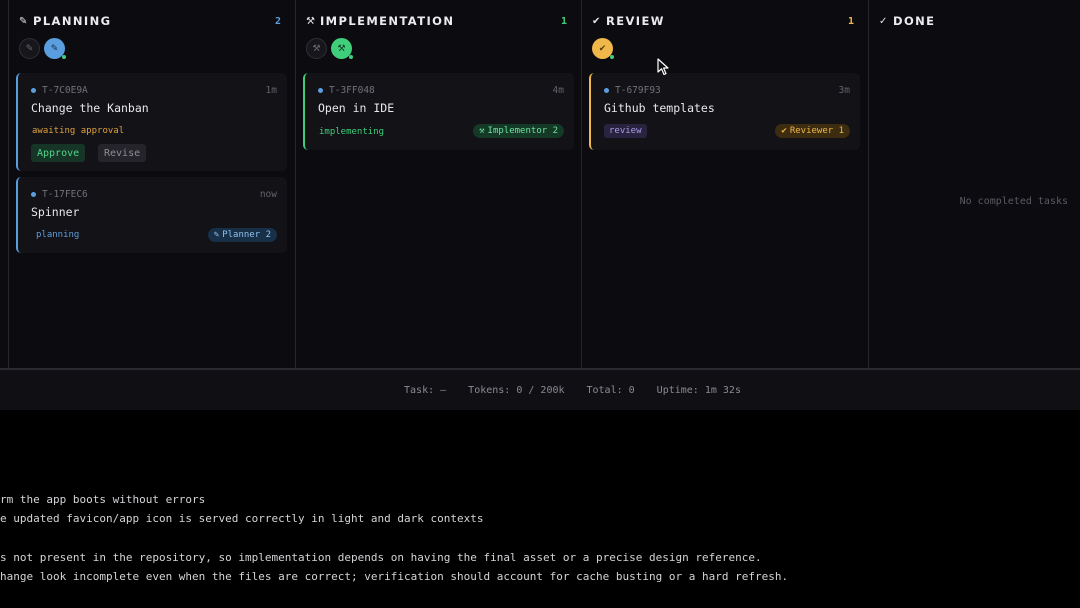  Describe the element at coordinates (635, 21) in the screenshot. I see `column-title: REVIEW` at that location.